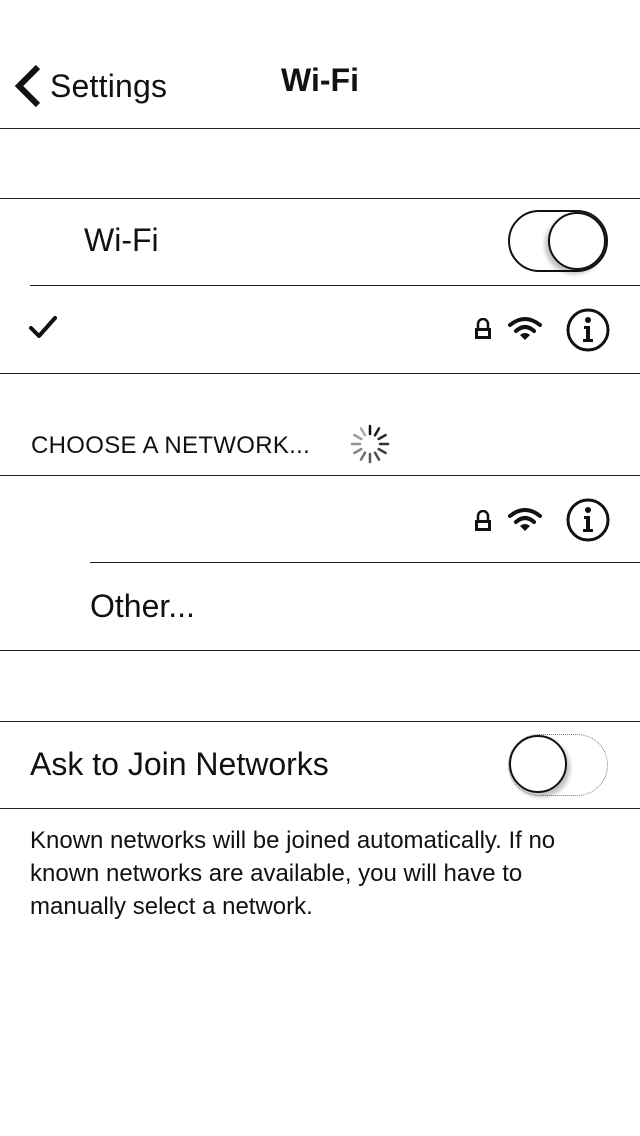 The height and width of the screenshot is (1136, 640). What do you see at coordinates (275, 520) in the screenshot?
I see `network-name` at bounding box center [275, 520].